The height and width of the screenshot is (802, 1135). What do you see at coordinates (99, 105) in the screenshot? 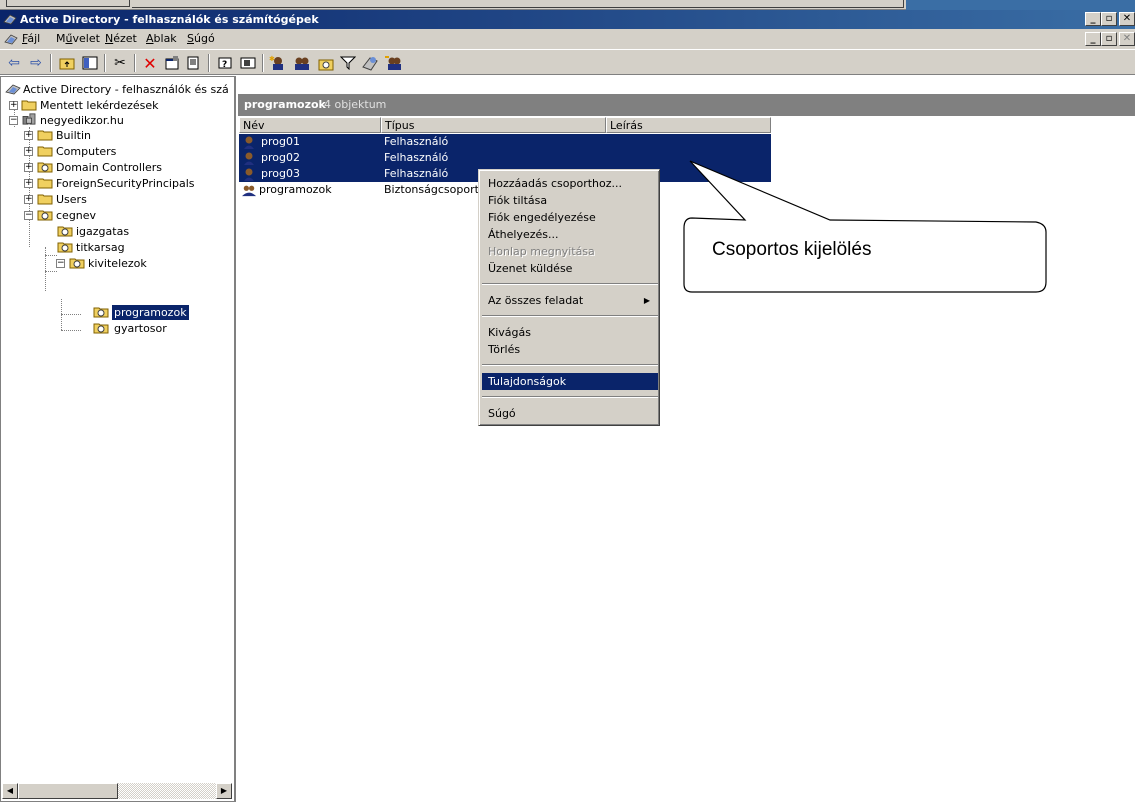
I see `tree-node-label: Mentett lekérdezések` at bounding box center [99, 105].